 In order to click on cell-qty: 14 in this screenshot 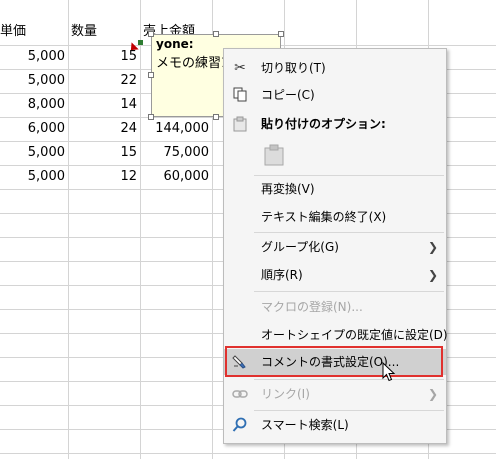, I will do `click(102, 105)`.